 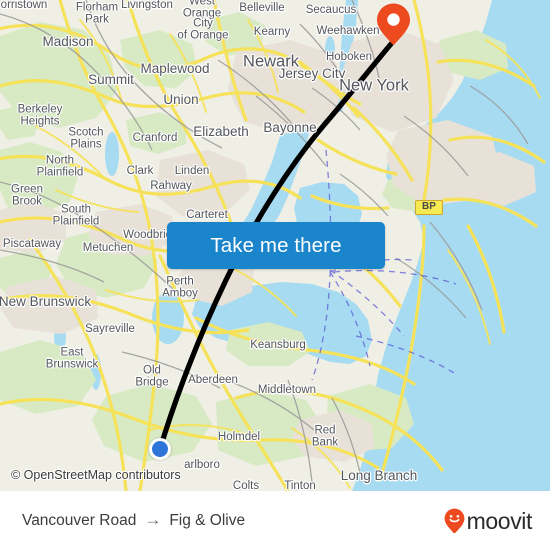 I want to click on trip-destination-label: Fig & Olive, so click(x=207, y=520).